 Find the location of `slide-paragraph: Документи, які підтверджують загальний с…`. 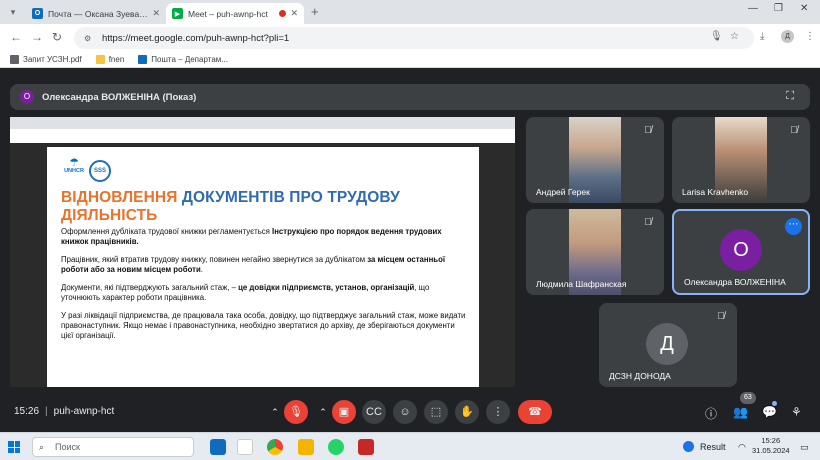

slide-paragraph: Документи, які підтверджують загальний с… is located at coordinates (245, 292).